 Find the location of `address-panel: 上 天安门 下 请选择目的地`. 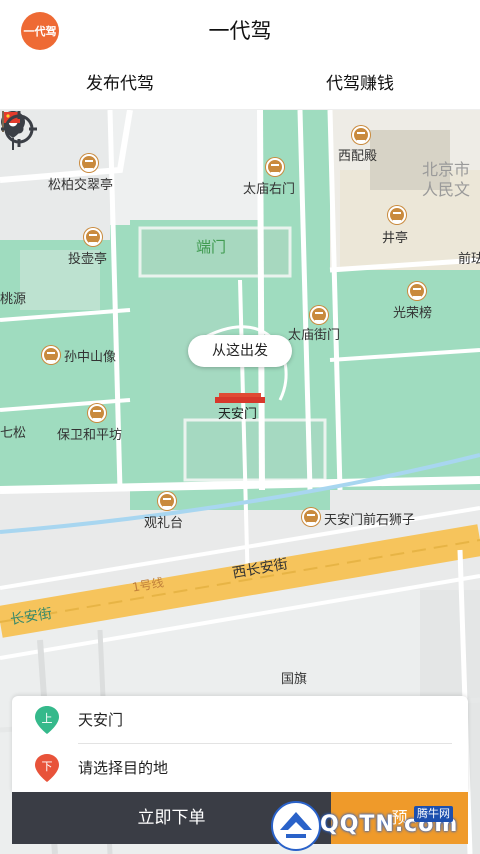

address-panel: 上 天安门 下 请选择目的地 is located at coordinates (240, 744).